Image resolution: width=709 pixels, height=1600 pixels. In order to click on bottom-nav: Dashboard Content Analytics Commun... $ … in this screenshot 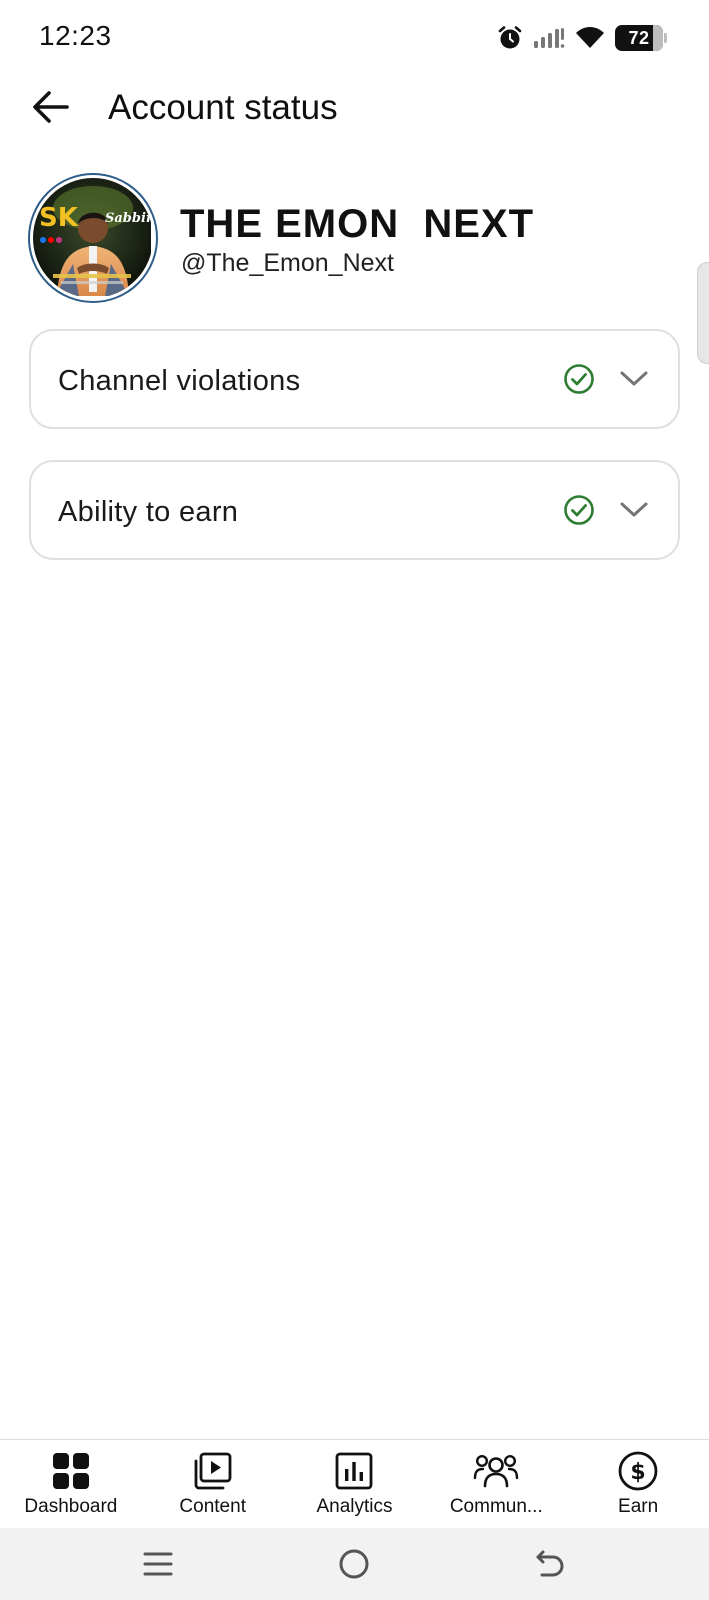, I will do `click(354, 1483)`.